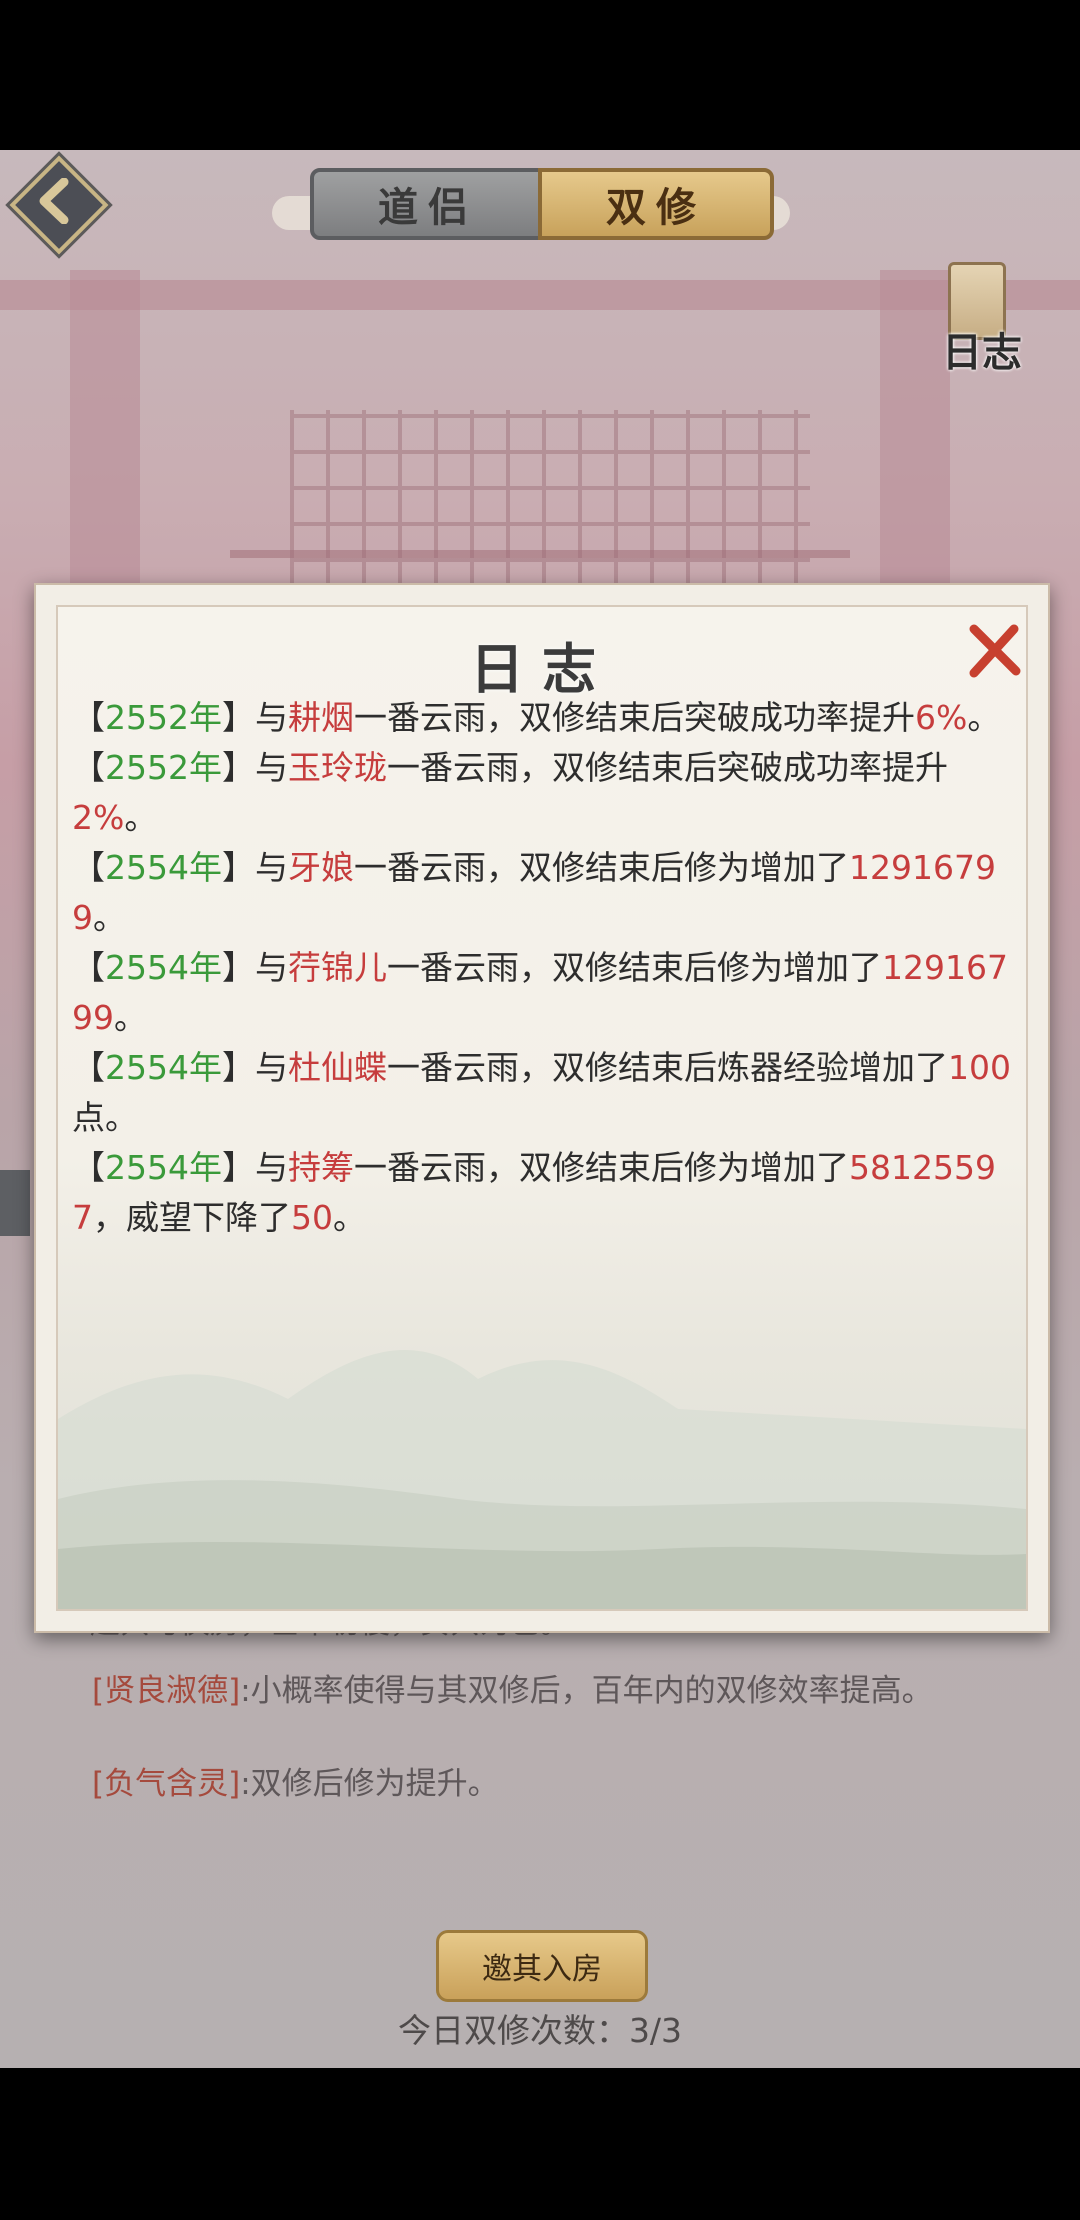  Describe the element at coordinates (655, 2030) in the screenshot. I see `daily-count-value: 3/3` at that location.